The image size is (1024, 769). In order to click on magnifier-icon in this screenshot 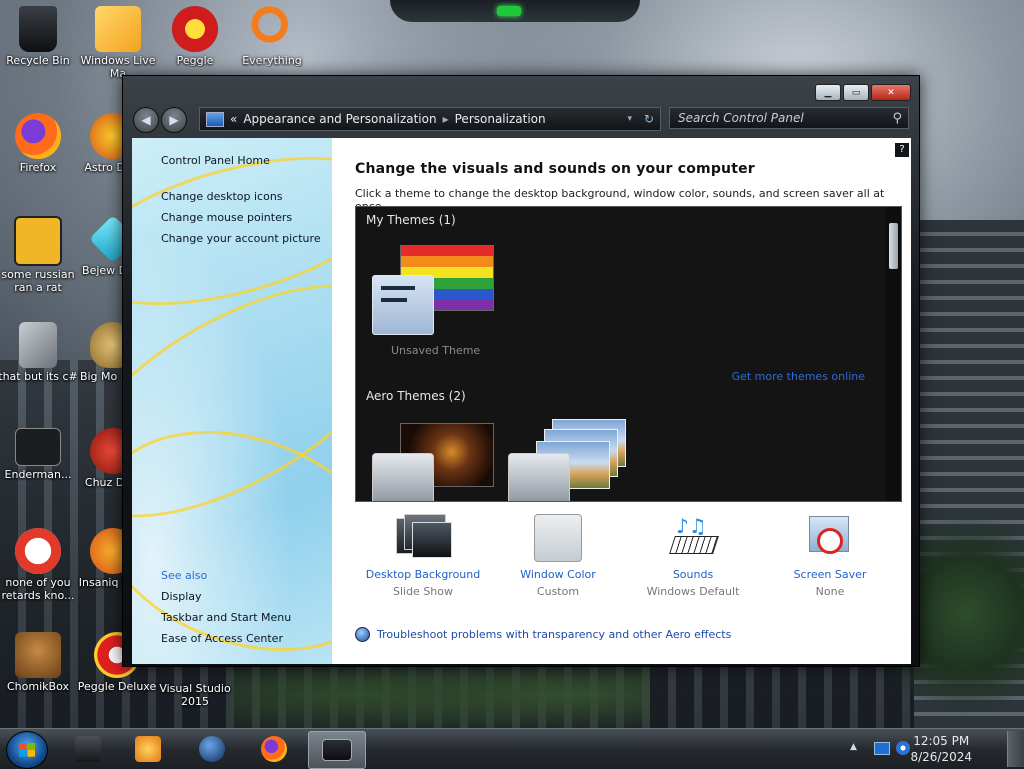, I will do `click(272, 29)`.